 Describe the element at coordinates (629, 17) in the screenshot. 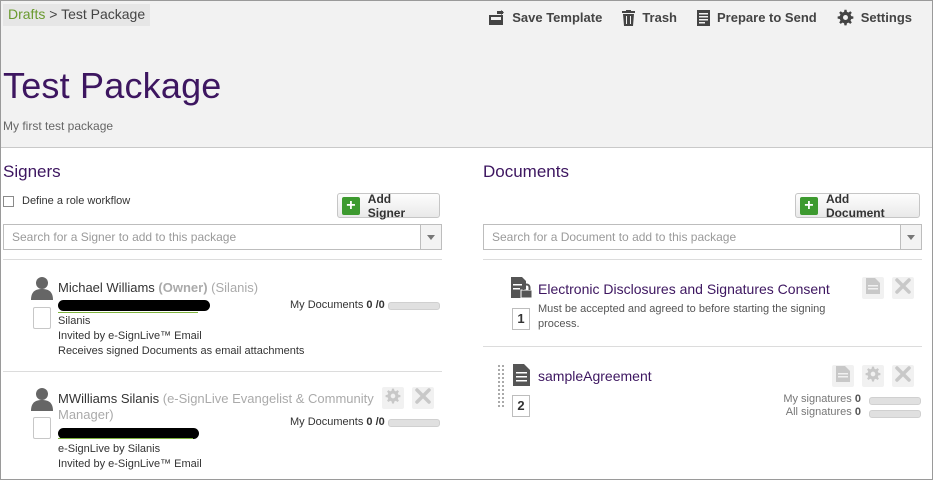

I see `trash-icon` at that location.